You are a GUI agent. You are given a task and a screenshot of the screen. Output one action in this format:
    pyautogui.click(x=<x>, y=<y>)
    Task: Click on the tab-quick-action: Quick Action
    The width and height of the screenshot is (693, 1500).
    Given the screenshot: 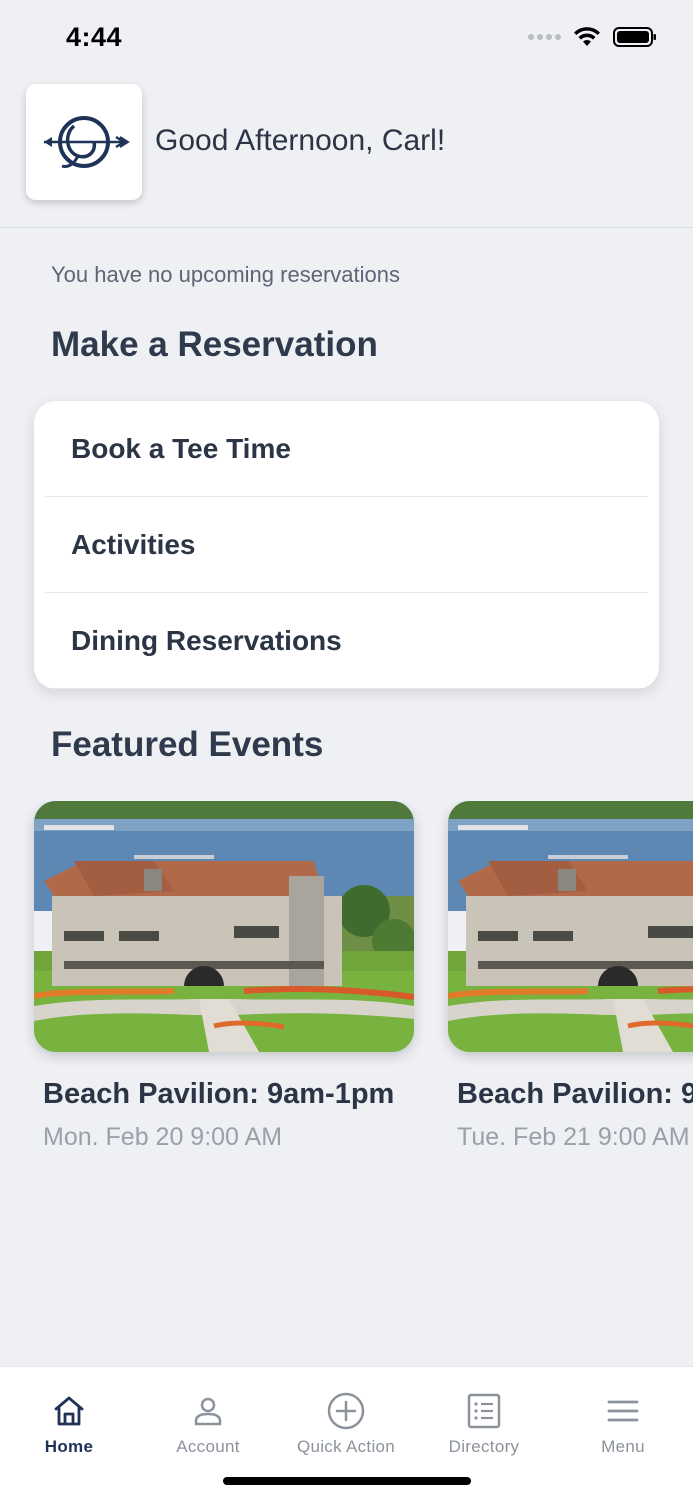 What is the action you would take?
    pyautogui.click(x=346, y=1417)
    